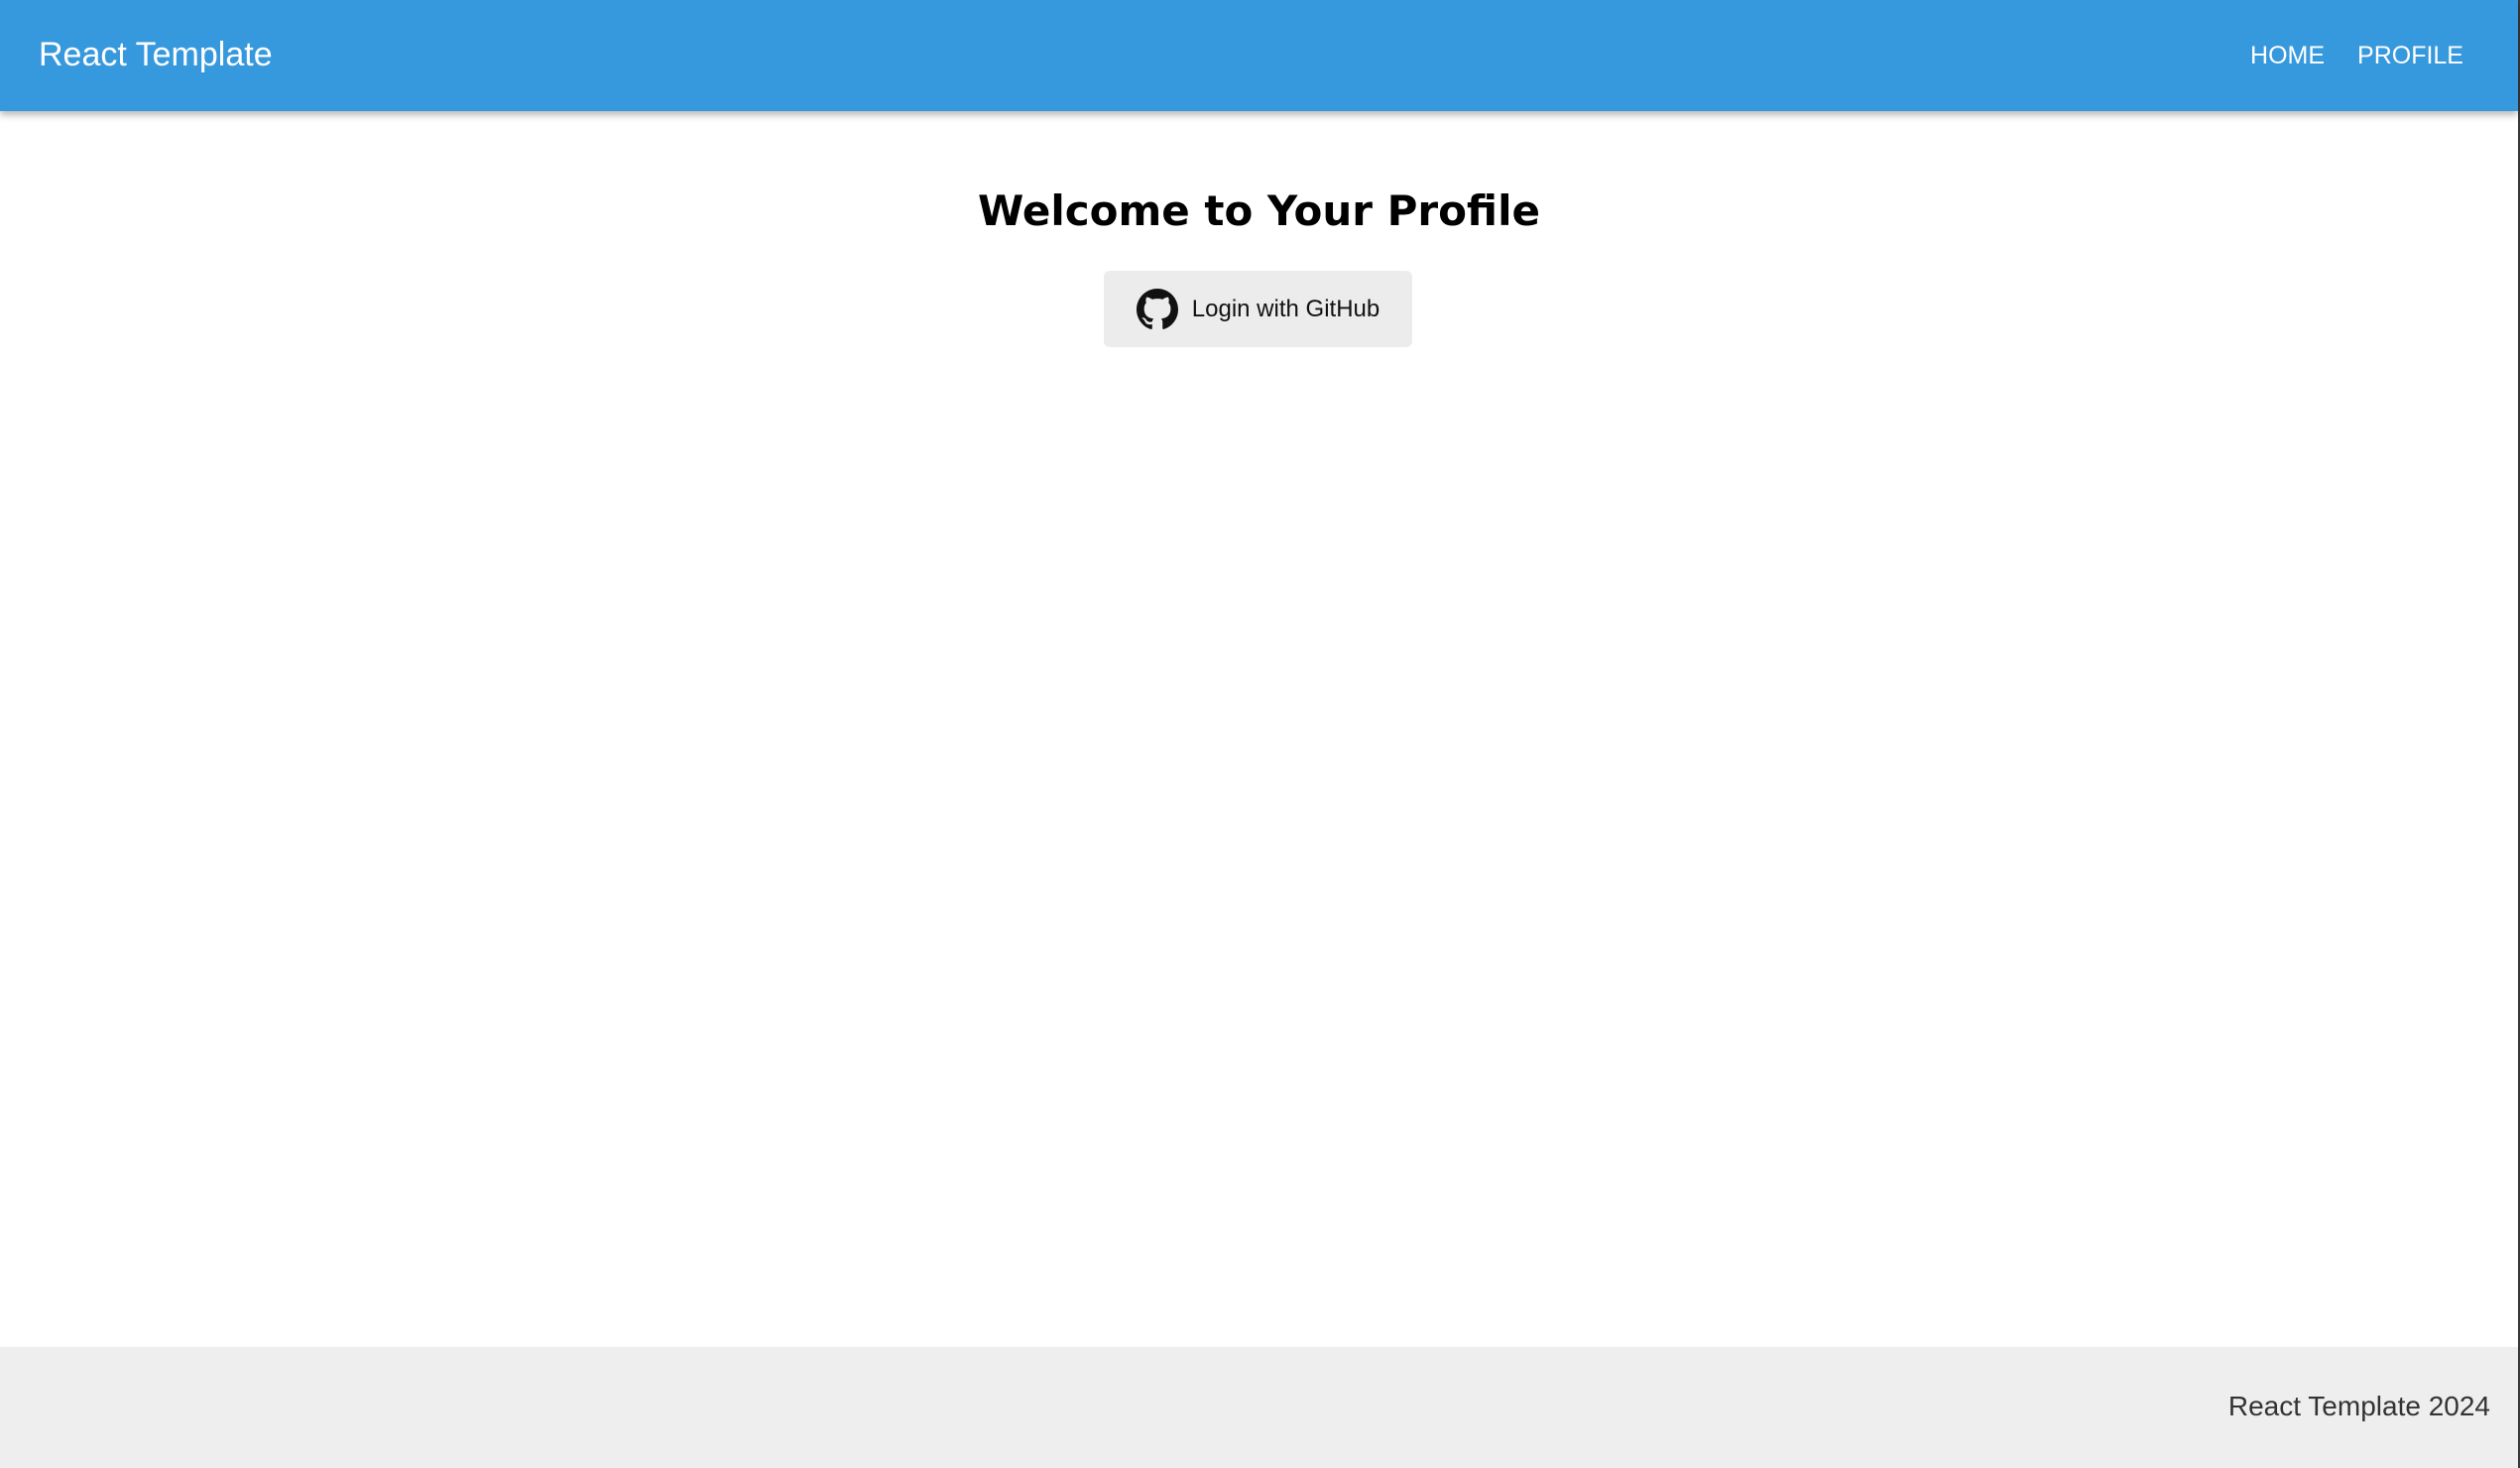 This screenshot has width=2520, height=1468. Describe the element at coordinates (2287, 55) in the screenshot. I see `nav-home-link: HOME` at that location.